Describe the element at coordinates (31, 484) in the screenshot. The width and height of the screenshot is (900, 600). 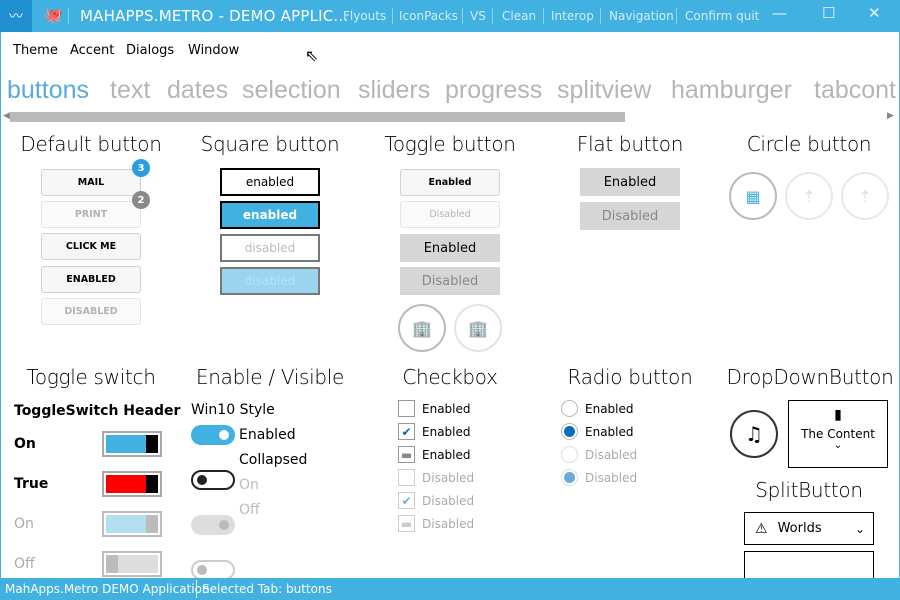
I see `switch-label: True` at that location.